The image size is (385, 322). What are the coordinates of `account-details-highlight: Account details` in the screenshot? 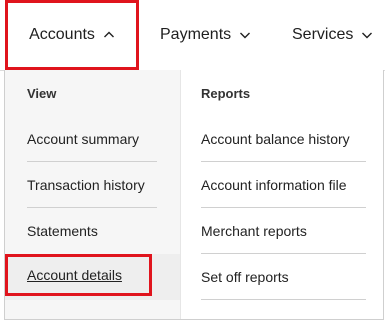 It's located at (78, 275).